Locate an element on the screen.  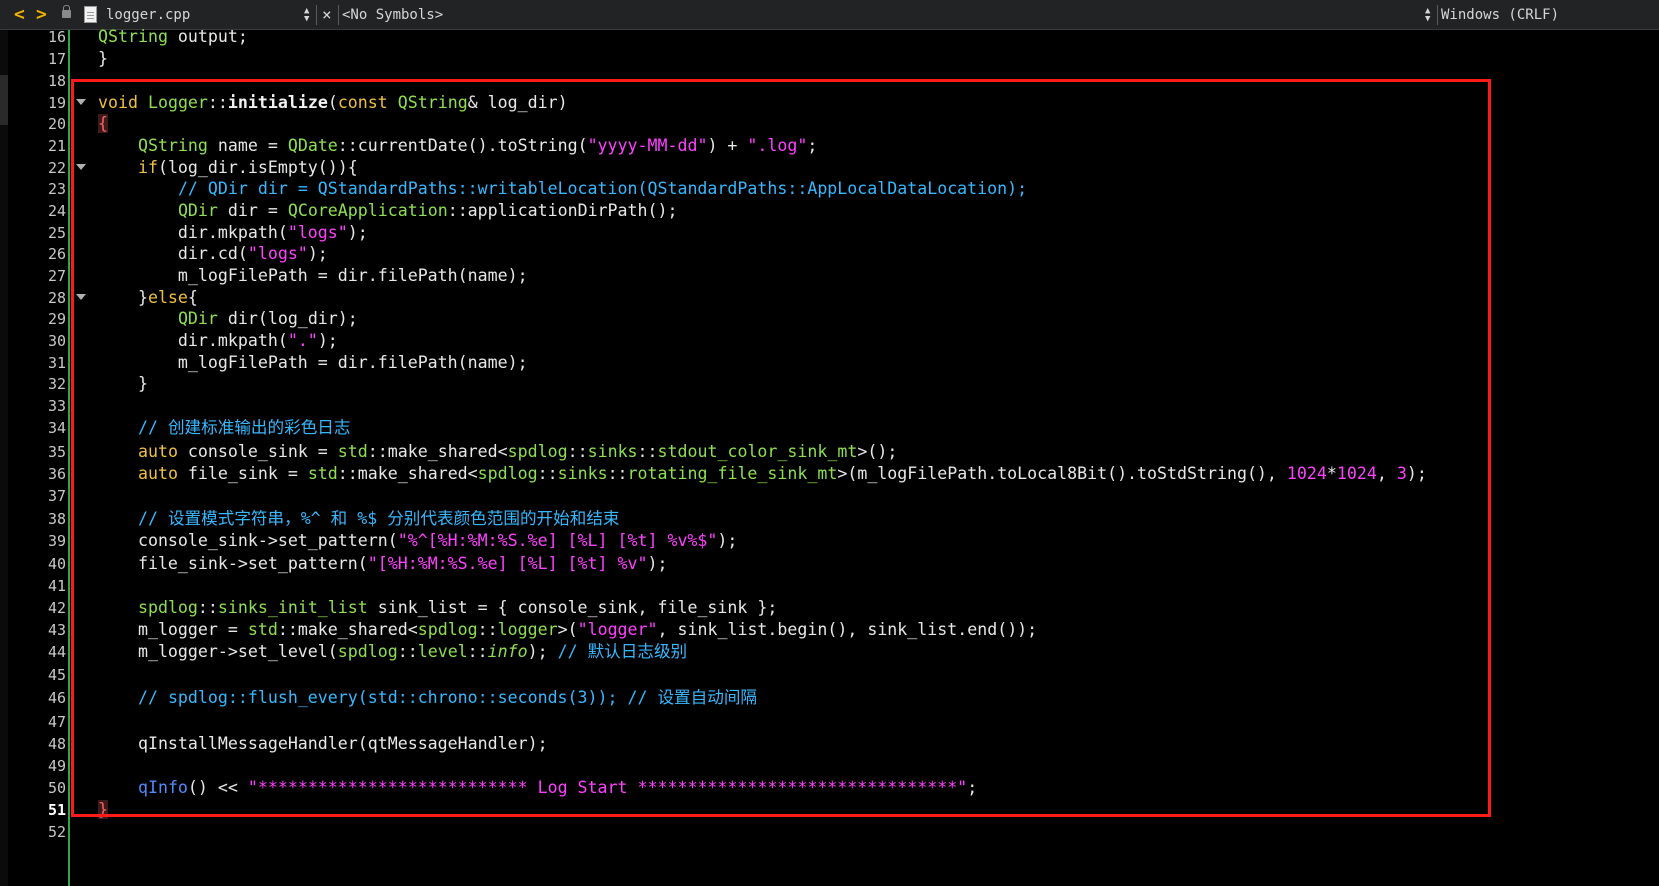
code-line: 33 is located at coordinates (829, 406).